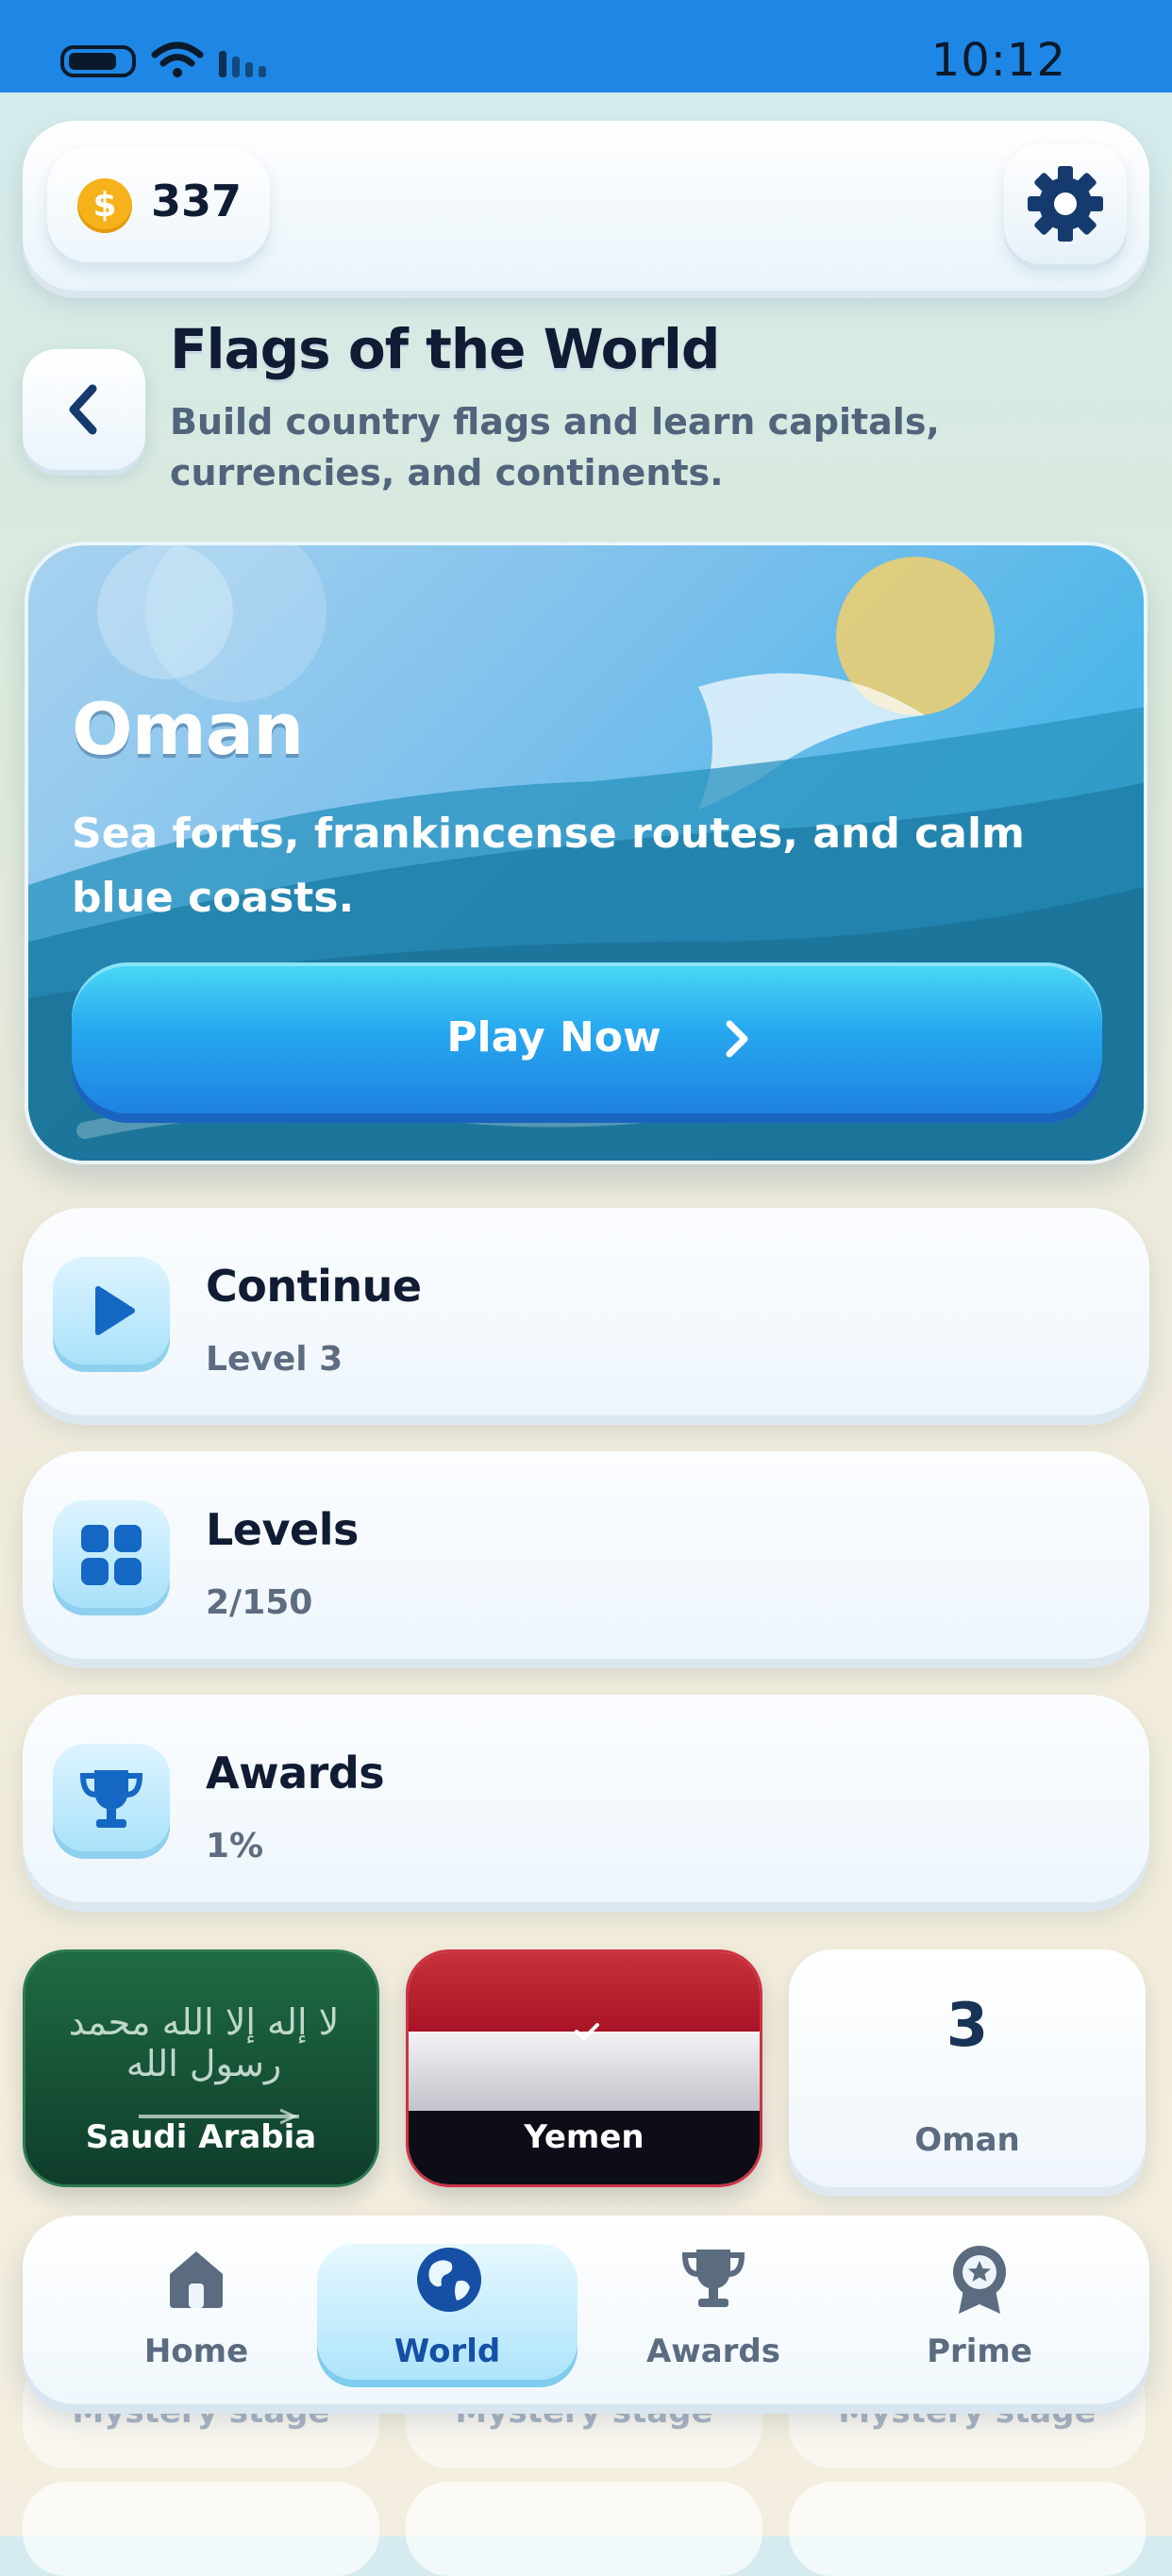  I want to click on tab-awards: Awards, so click(713, 2310).